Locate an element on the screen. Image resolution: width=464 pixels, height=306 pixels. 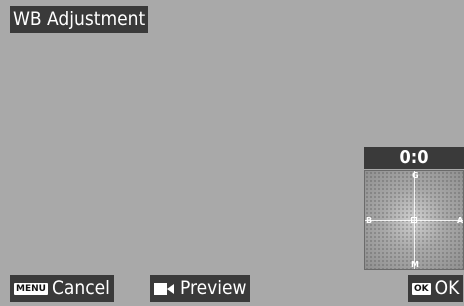
wb-adjustment-grid: G M B A is located at coordinates (414, 220).